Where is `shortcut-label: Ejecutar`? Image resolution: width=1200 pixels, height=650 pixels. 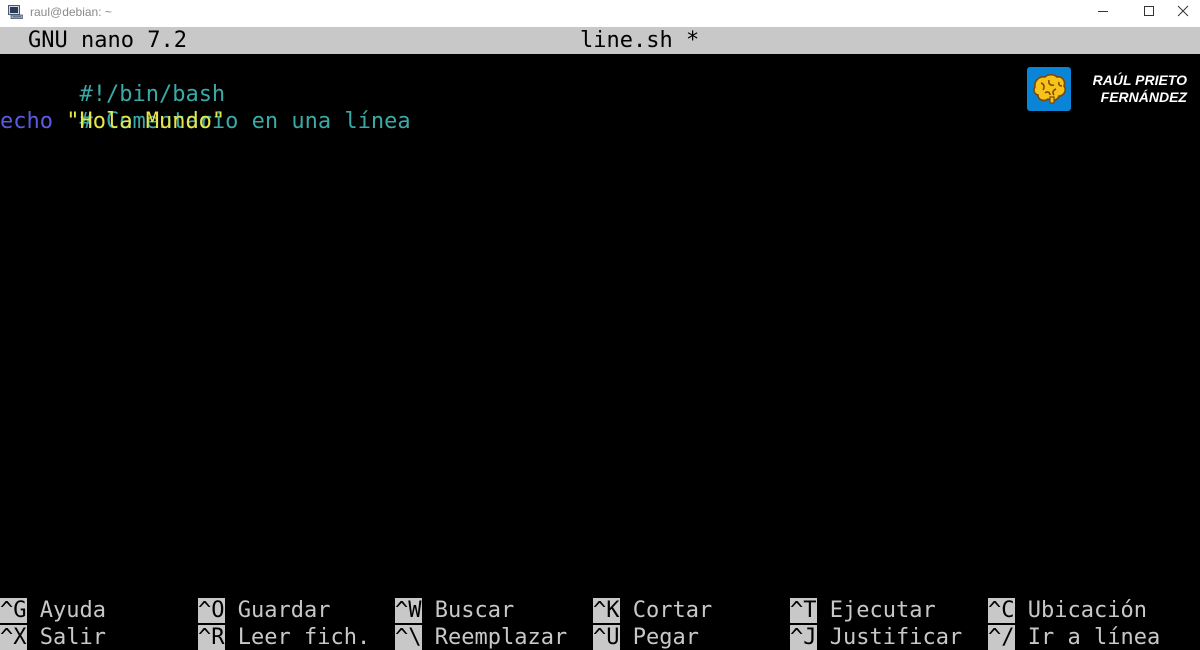 shortcut-label: Ejecutar is located at coordinates (882, 610).